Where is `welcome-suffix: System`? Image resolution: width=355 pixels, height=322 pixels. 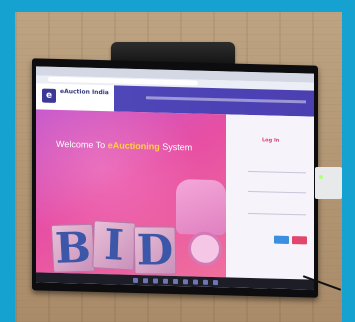
welcome-suffix: System is located at coordinates (177, 147).